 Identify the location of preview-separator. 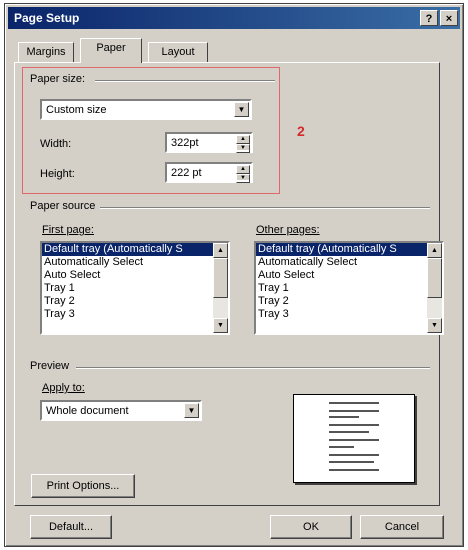
(253, 368).